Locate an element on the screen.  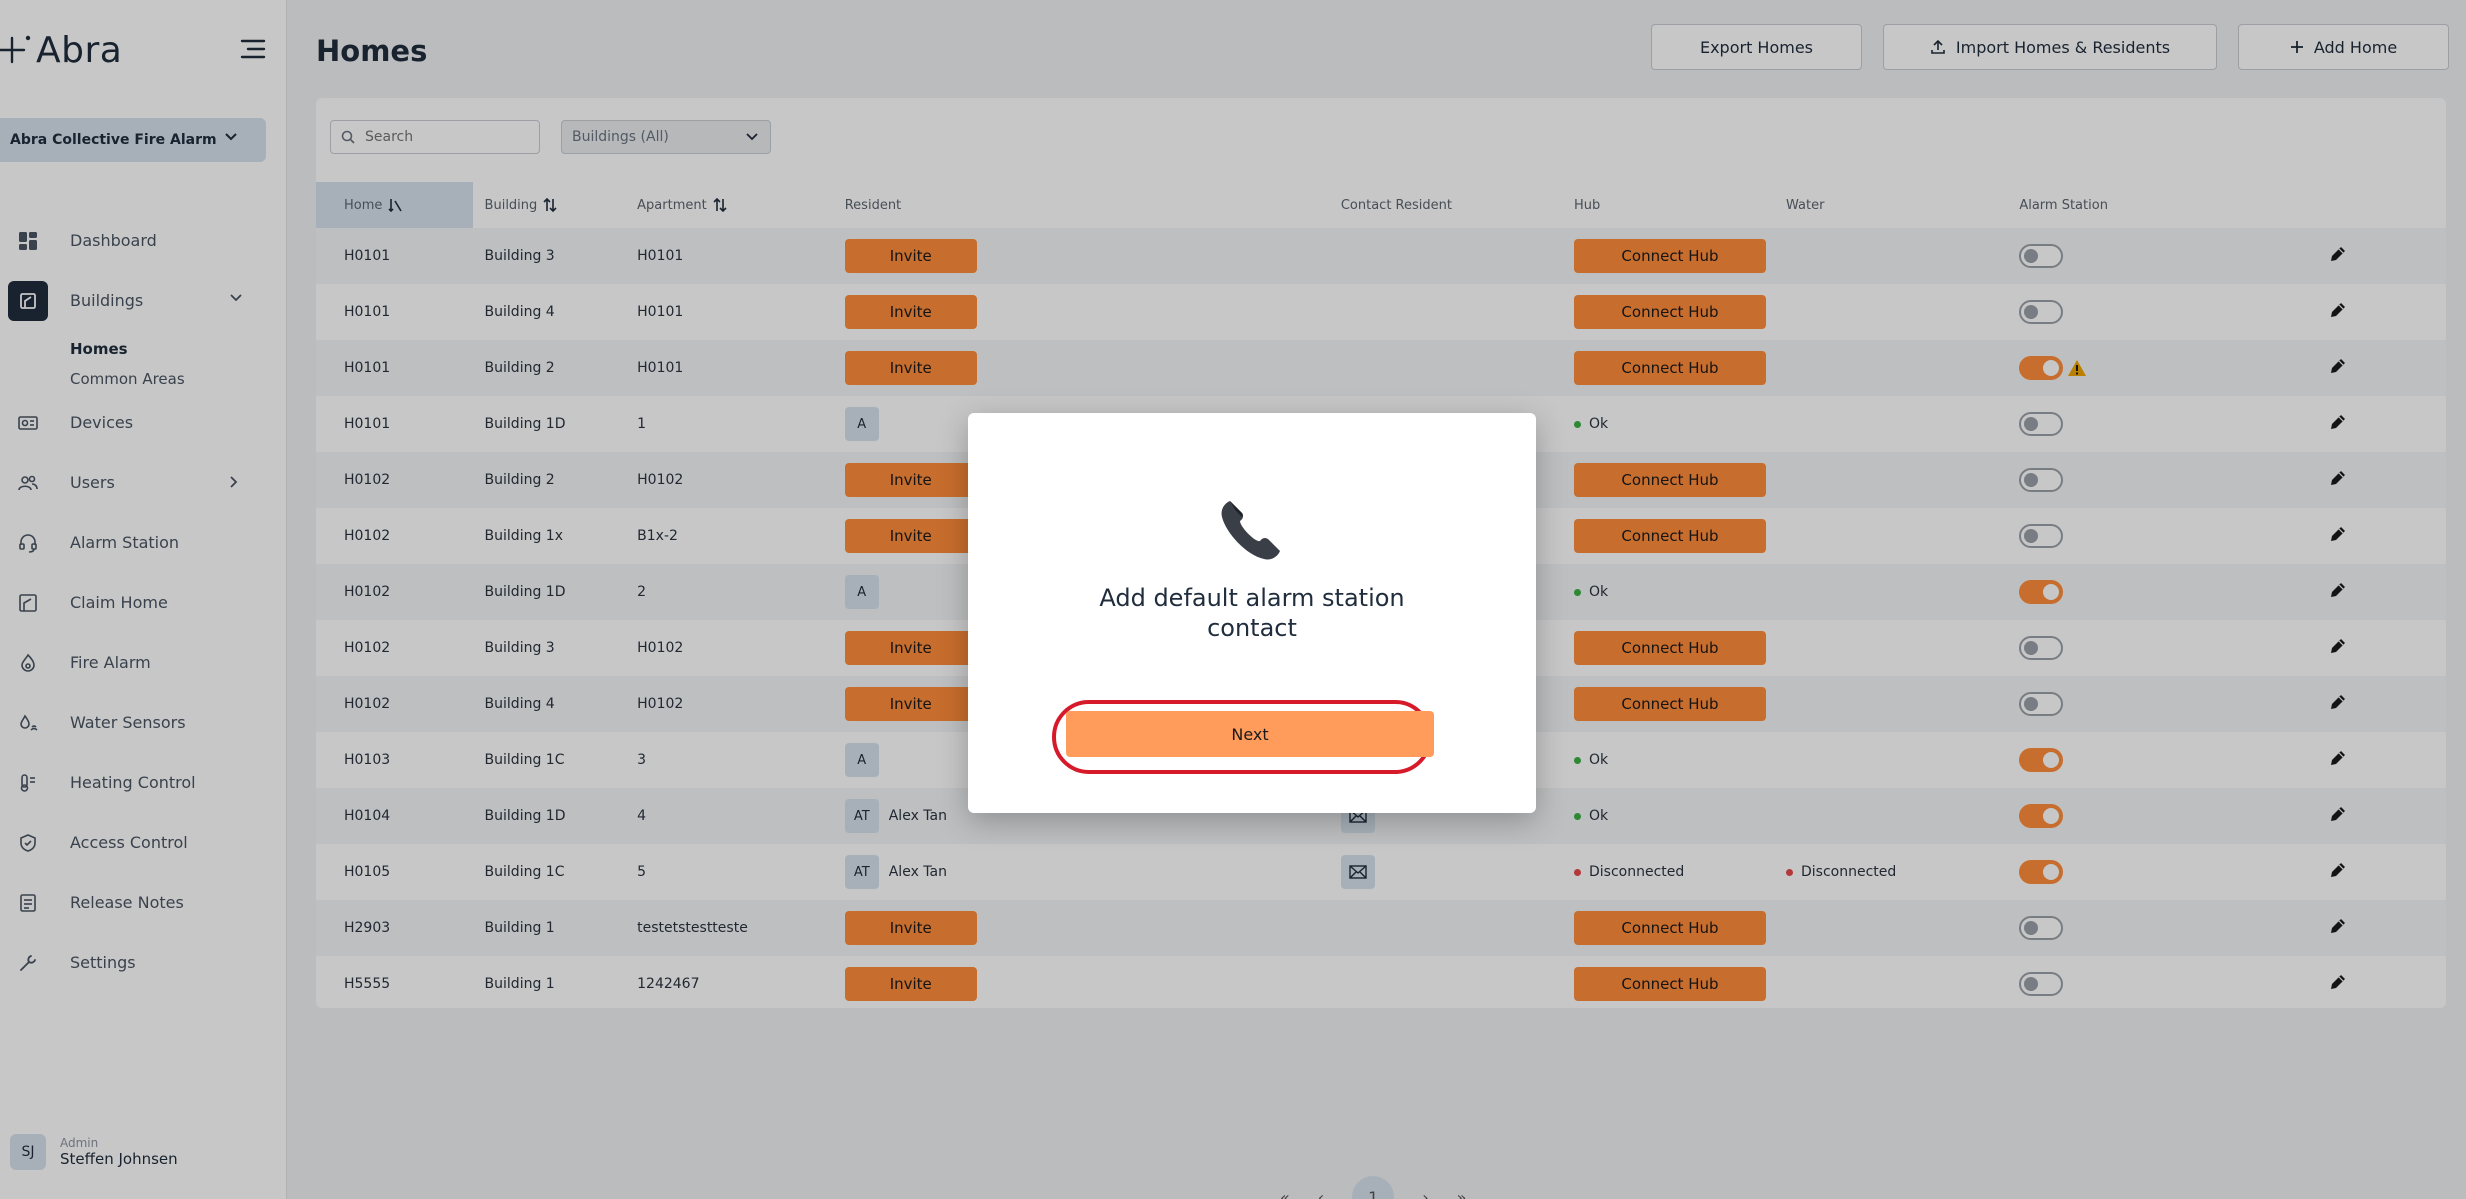
modal-title: Add default alarm station contact is located at coordinates (1252, 613).